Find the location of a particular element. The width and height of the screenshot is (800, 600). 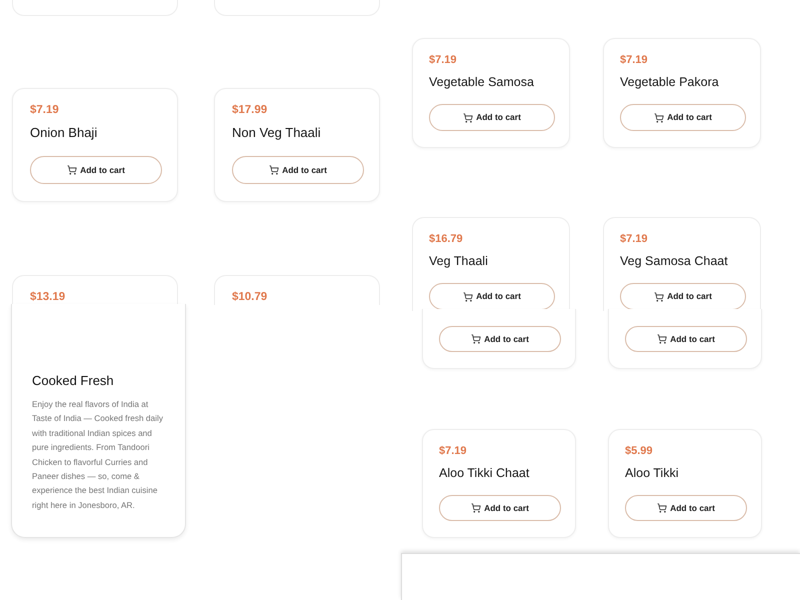

product-name: Vegetable Pakora is located at coordinates (669, 82).